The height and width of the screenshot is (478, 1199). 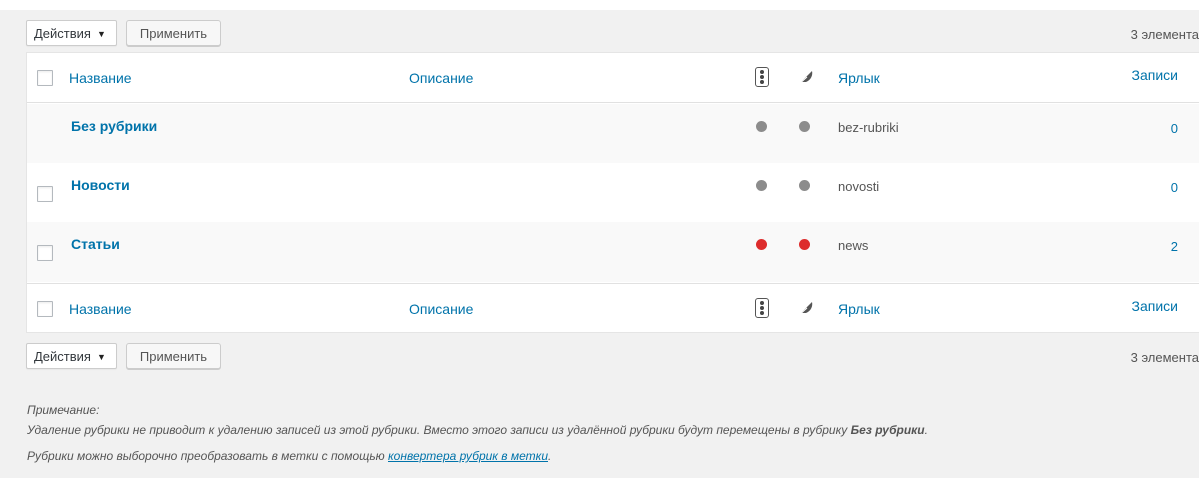 What do you see at coordinates (853, 245) in the screenshot?
I see `term-slug: news` at bounding box center [853, 245].